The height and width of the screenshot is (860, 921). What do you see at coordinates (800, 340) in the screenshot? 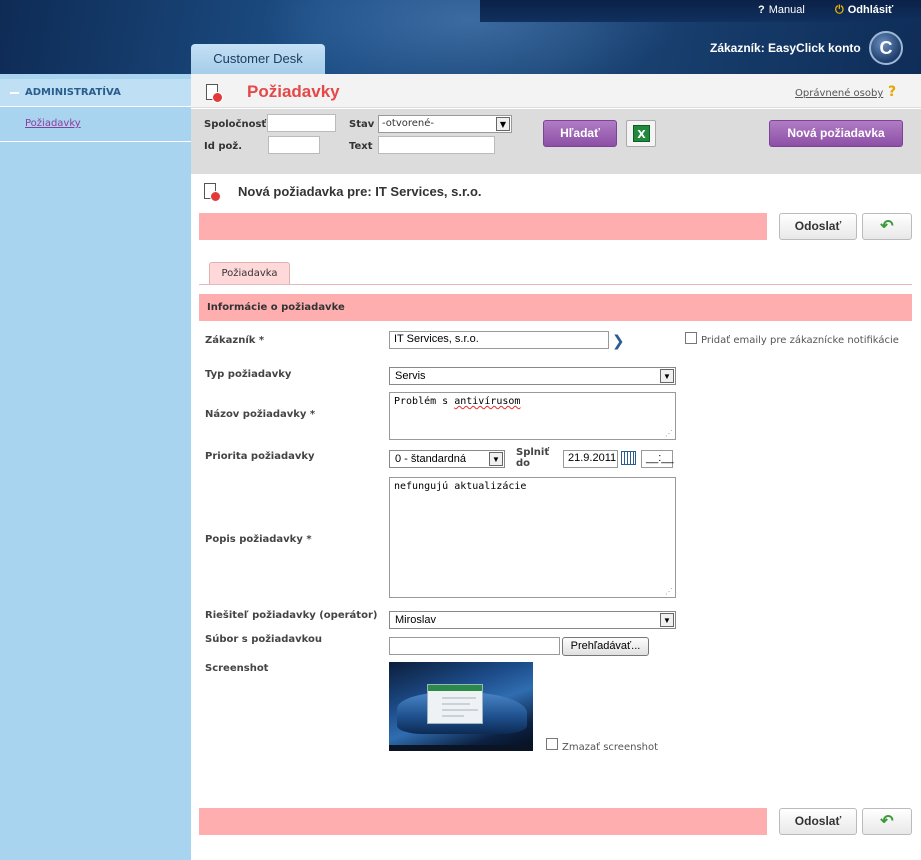
I see `notify-emails-label: Pridať emaily pre zákaznícke notifikácie` at bounding box center [800, 340].